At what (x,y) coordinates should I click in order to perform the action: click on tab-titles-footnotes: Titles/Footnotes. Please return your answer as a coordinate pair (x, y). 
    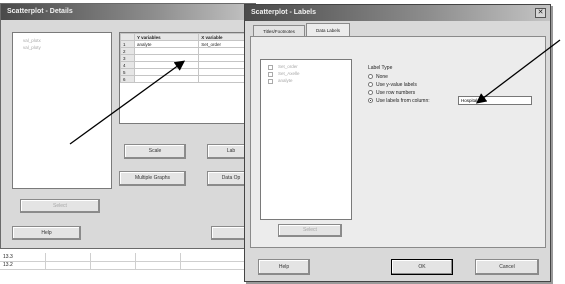
    Looking at the image, I should click on (279, 30).